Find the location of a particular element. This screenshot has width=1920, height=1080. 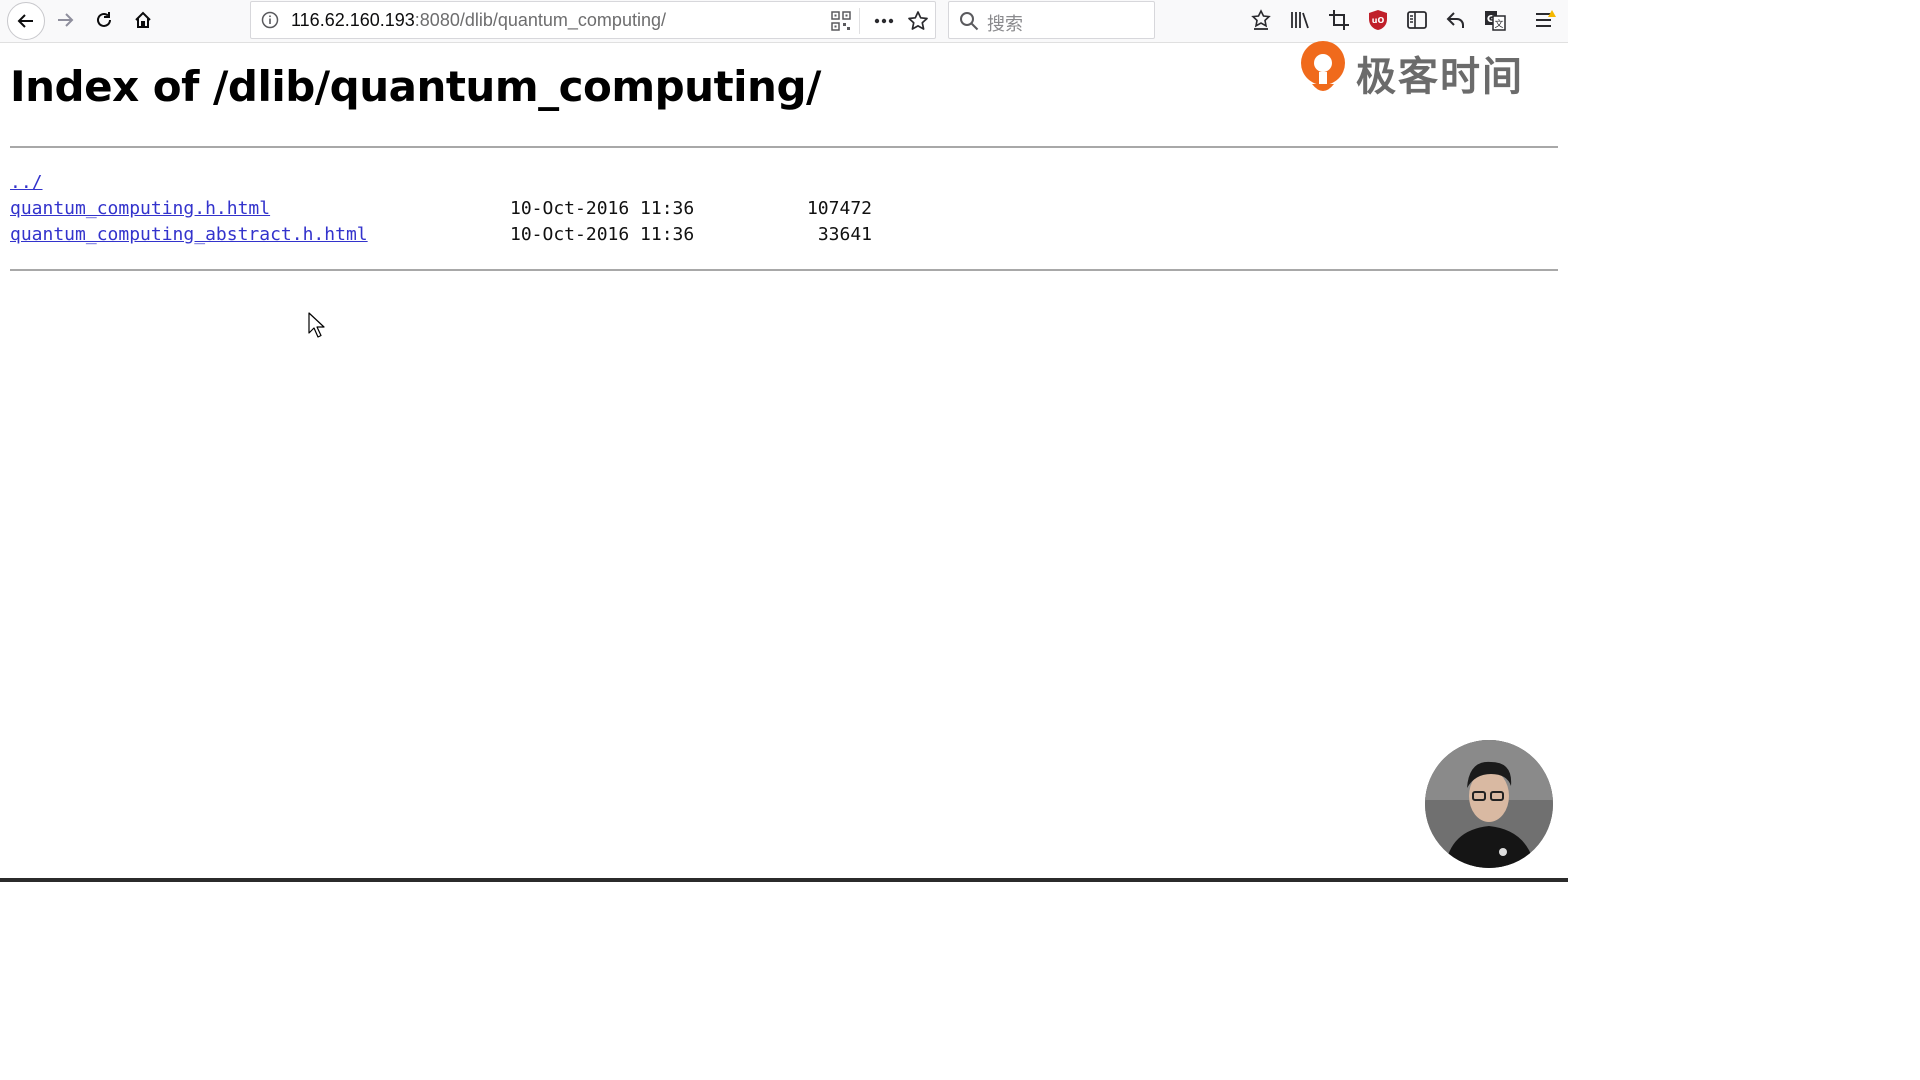

back-arrow-icon is located at coordinates (25, 21).